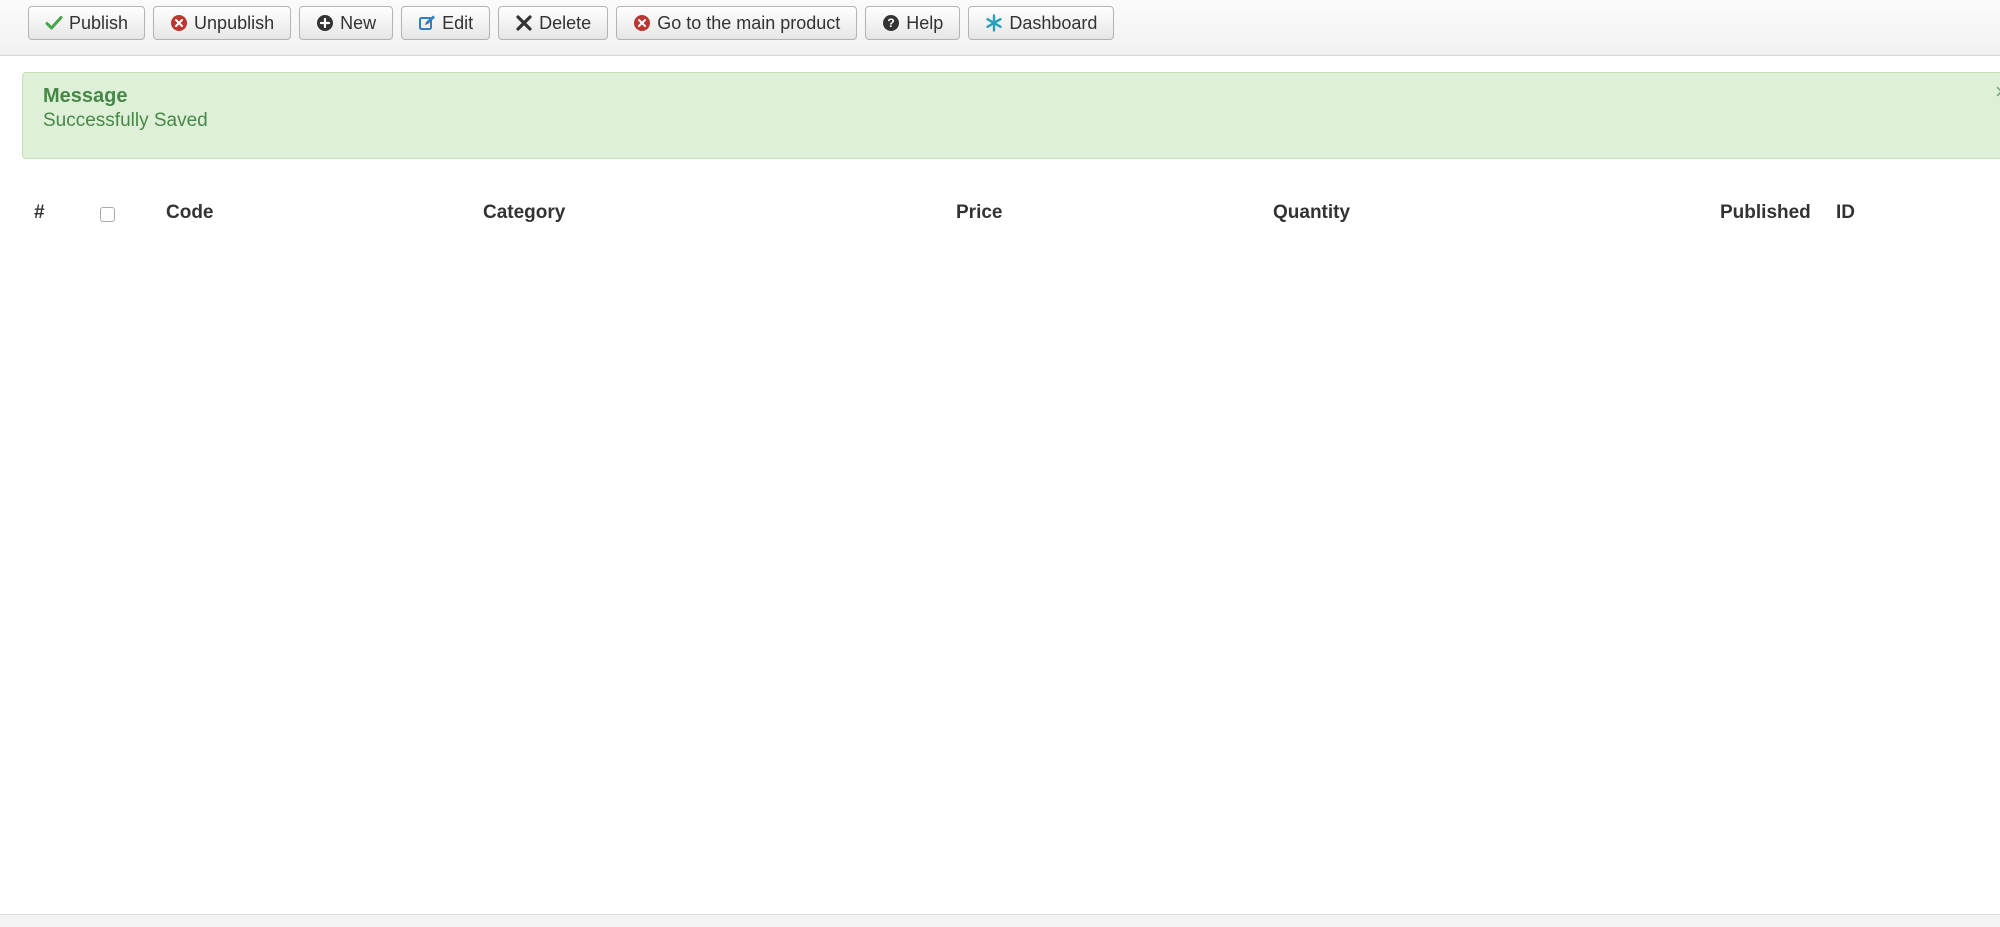 Image resolution: width=2000 pixels, height=927 pixels. What do you see at coordinates (1845, 213) in the screenshot?
I see `column-header-id: ID` at bounding box center [1845, 213].